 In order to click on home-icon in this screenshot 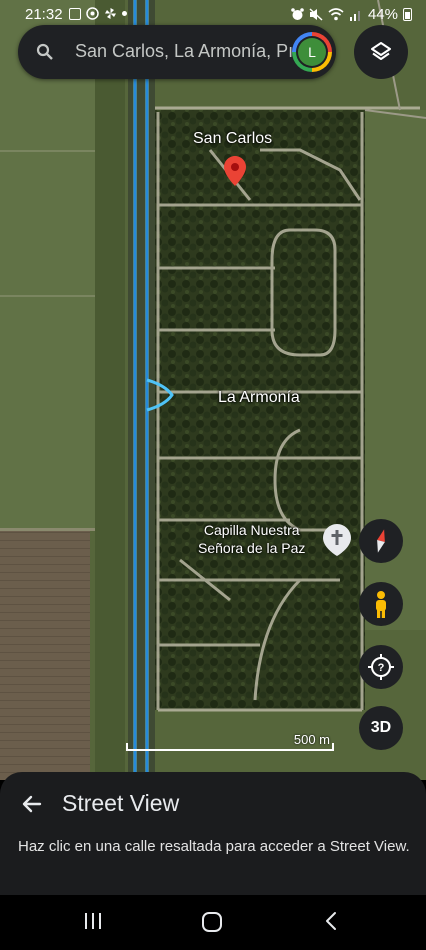, I will do `click(212, 922)`.